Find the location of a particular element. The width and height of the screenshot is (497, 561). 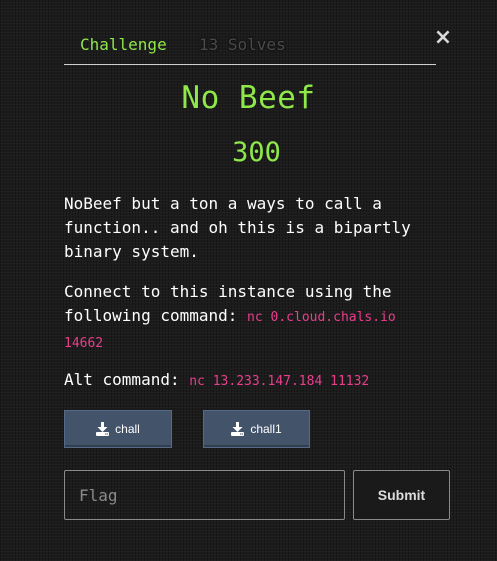

file-label: chall is located at coordinates (127, 429).